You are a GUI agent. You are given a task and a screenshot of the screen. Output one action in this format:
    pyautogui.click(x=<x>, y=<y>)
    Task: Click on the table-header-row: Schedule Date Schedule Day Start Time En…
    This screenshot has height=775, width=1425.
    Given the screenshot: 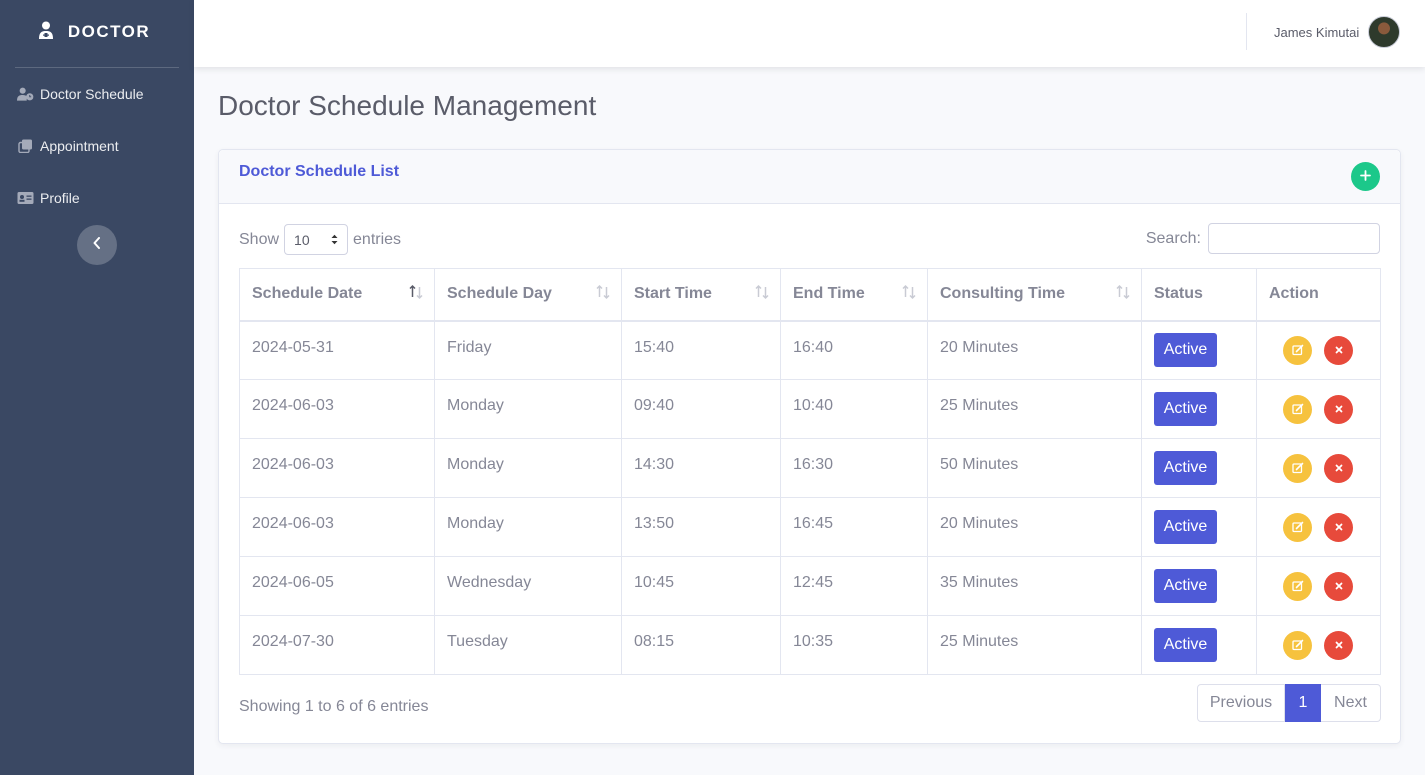 What is the action you would take?
    pyautogui.click(x=810, y=295)
    